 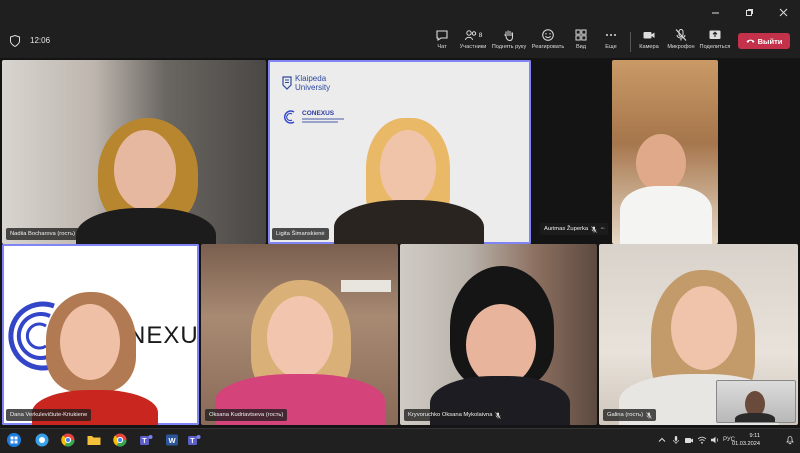 I want to click on raise-hand-button: Поднять руку, so click(x=509, y=41).